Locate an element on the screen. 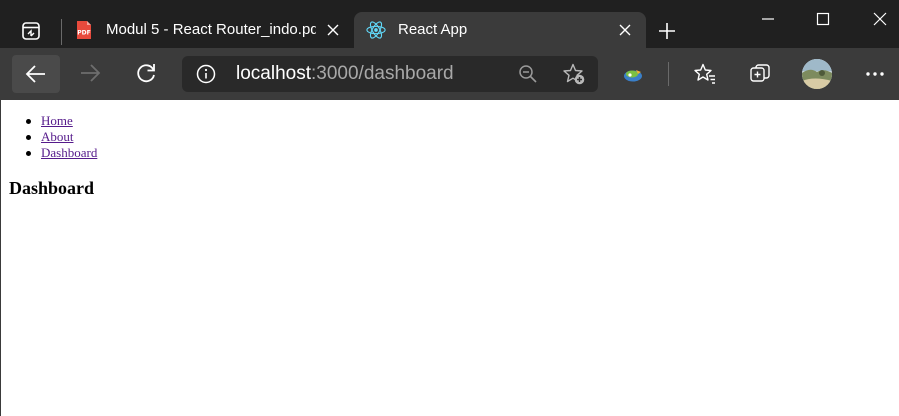  nav-item-home: Home is located at coordinates (61, 121).